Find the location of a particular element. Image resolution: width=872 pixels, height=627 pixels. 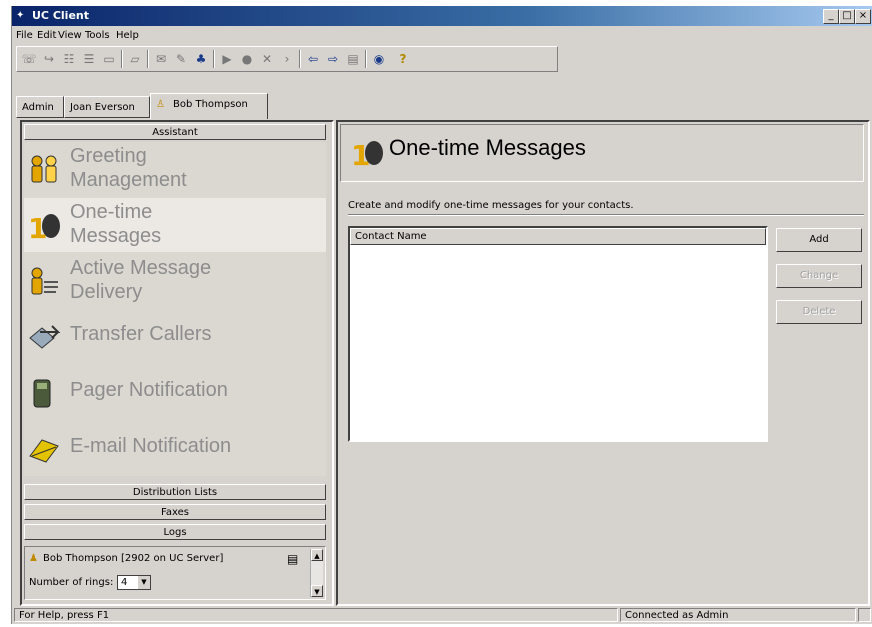

assistant-item-one-time-messages: 1 One-time Messages is located at coordinates (175, 225).